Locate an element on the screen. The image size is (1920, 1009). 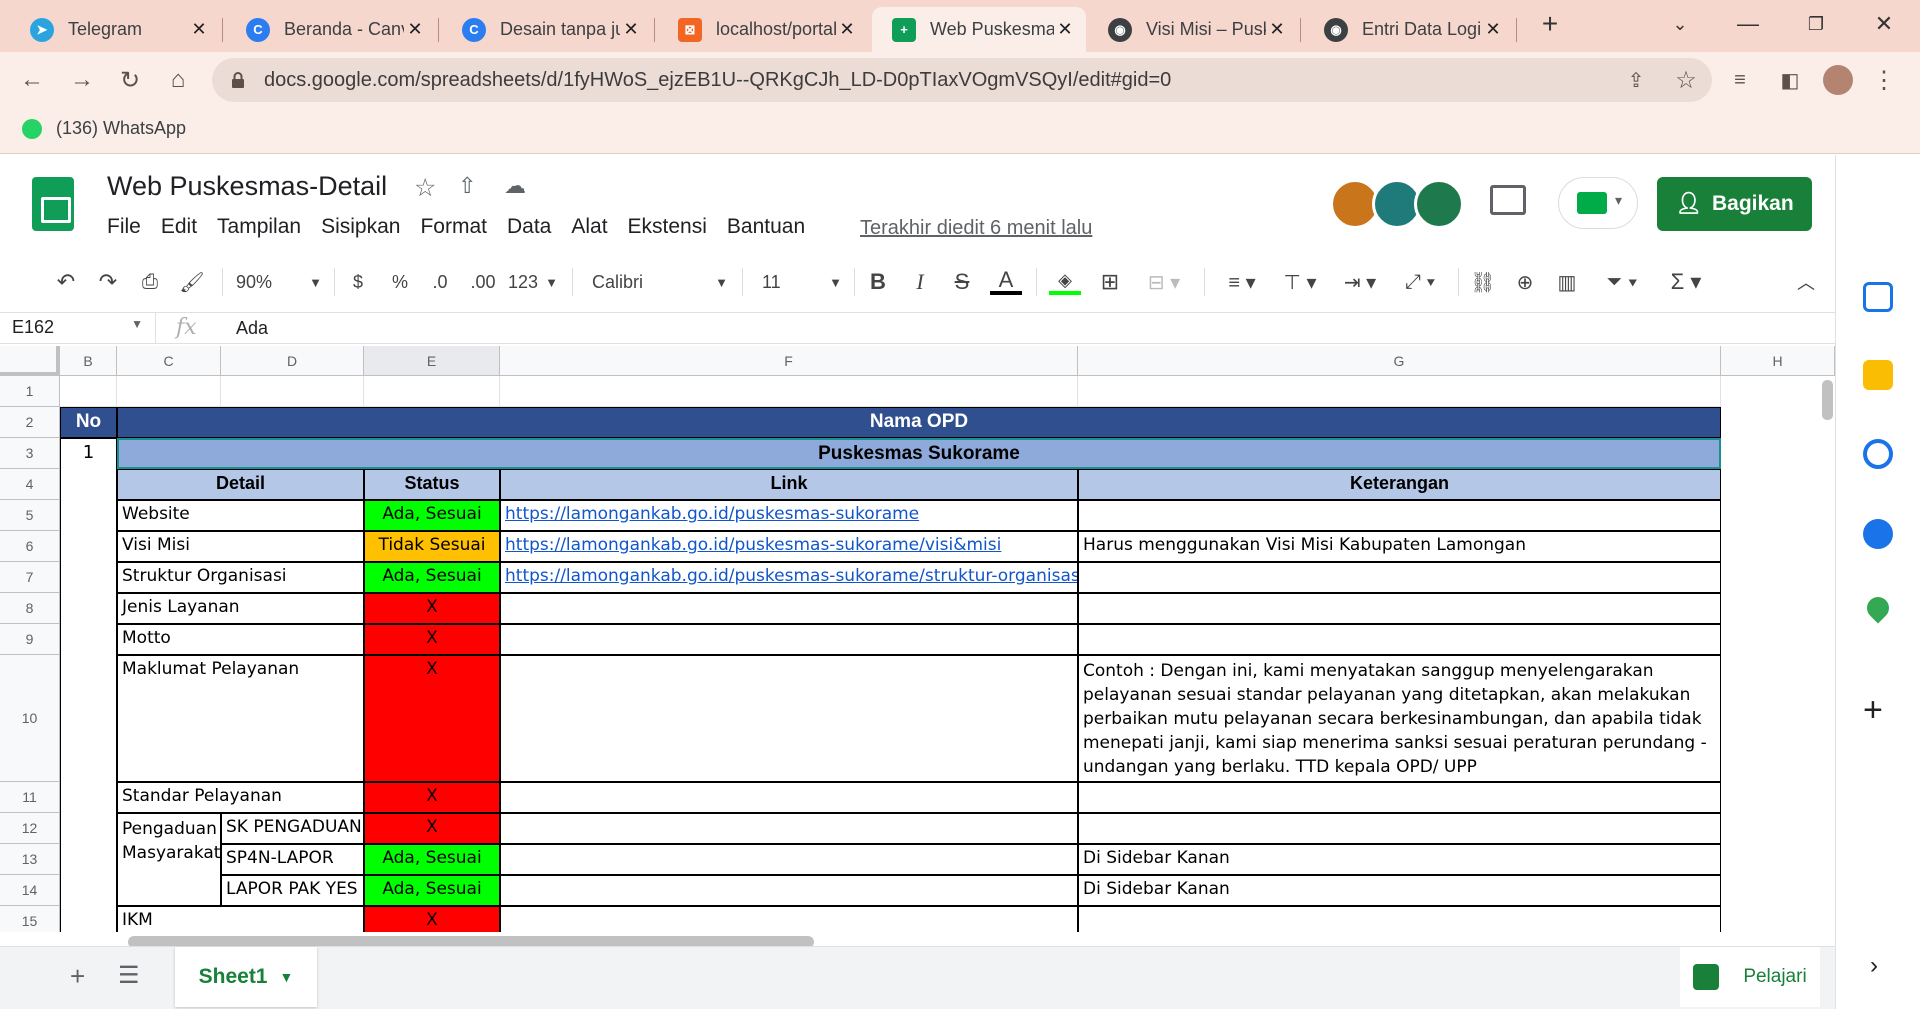
sheet-tab-sheet1: Sheet1 ▼ is located at coordinates (246, 977).